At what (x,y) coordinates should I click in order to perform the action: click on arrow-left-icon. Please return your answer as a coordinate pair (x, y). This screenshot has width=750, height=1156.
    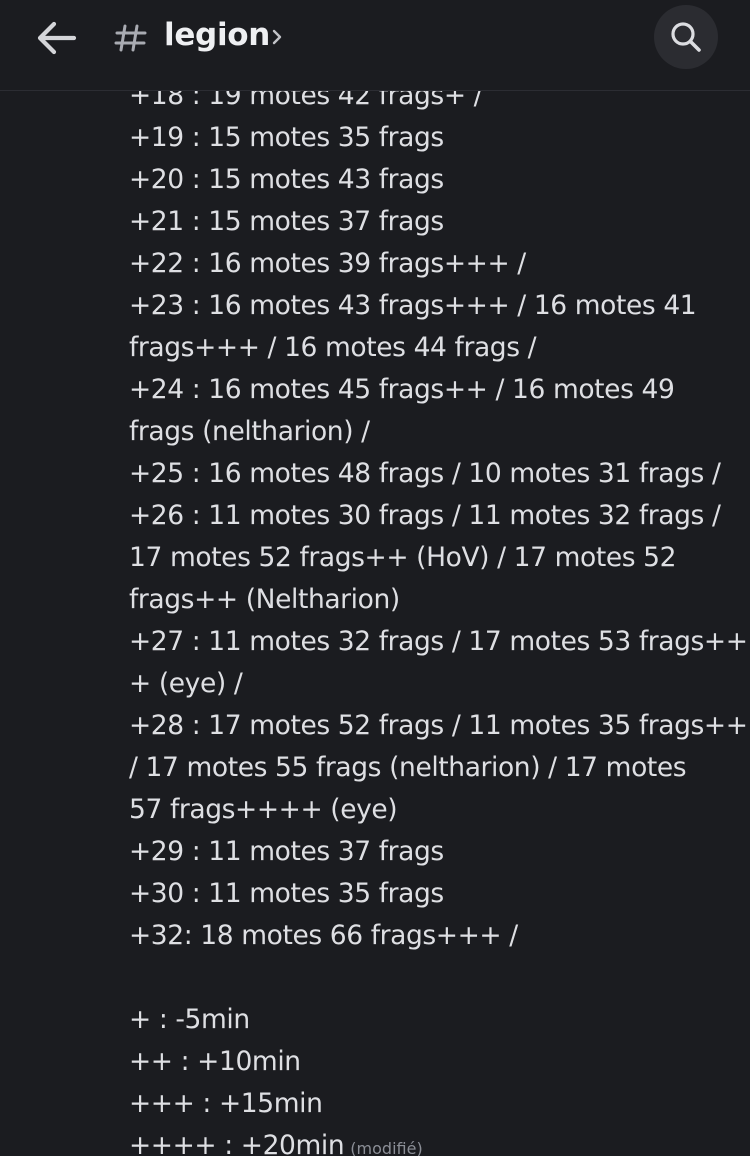
    Looking at the image, I should click on (57, 38).